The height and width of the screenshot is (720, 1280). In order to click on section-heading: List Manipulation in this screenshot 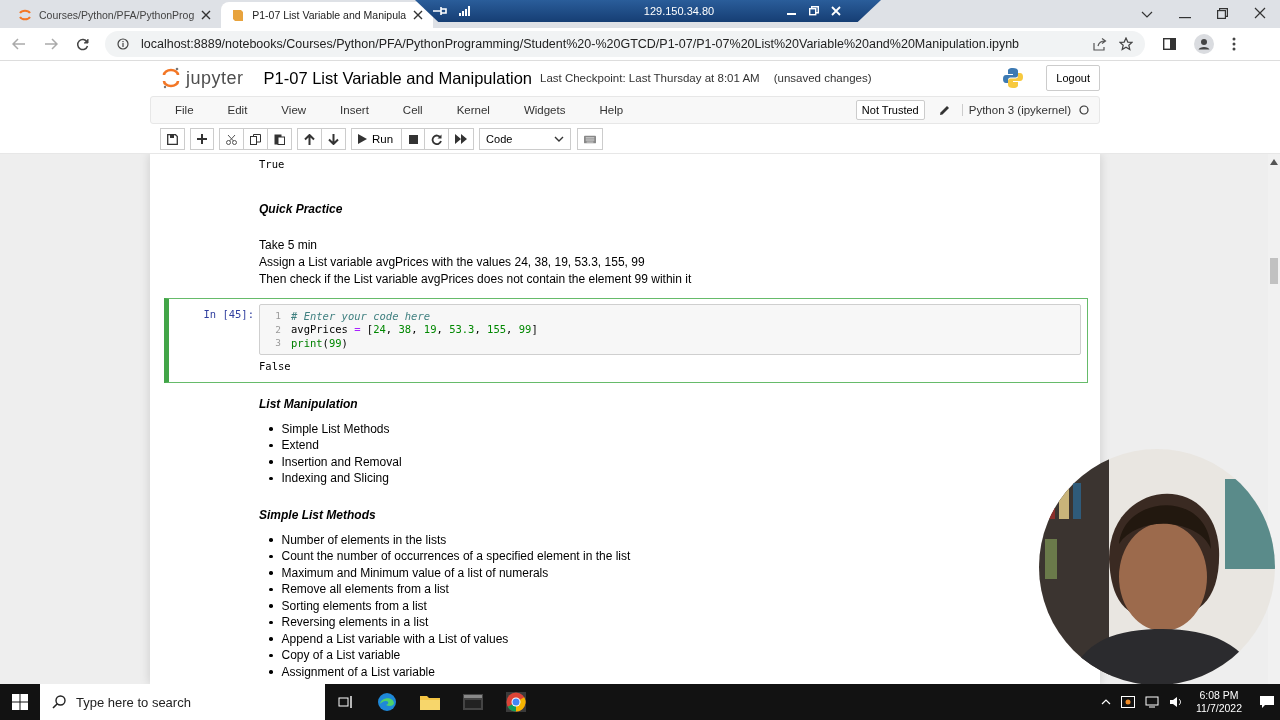, I will do `click(309, 403)`.